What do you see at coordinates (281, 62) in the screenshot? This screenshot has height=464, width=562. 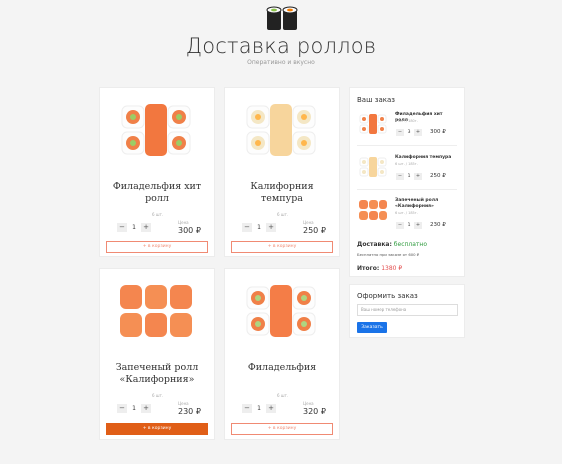 I see `page-subtitle: Оперативно и вкусно` at bounding box center [281, 62].